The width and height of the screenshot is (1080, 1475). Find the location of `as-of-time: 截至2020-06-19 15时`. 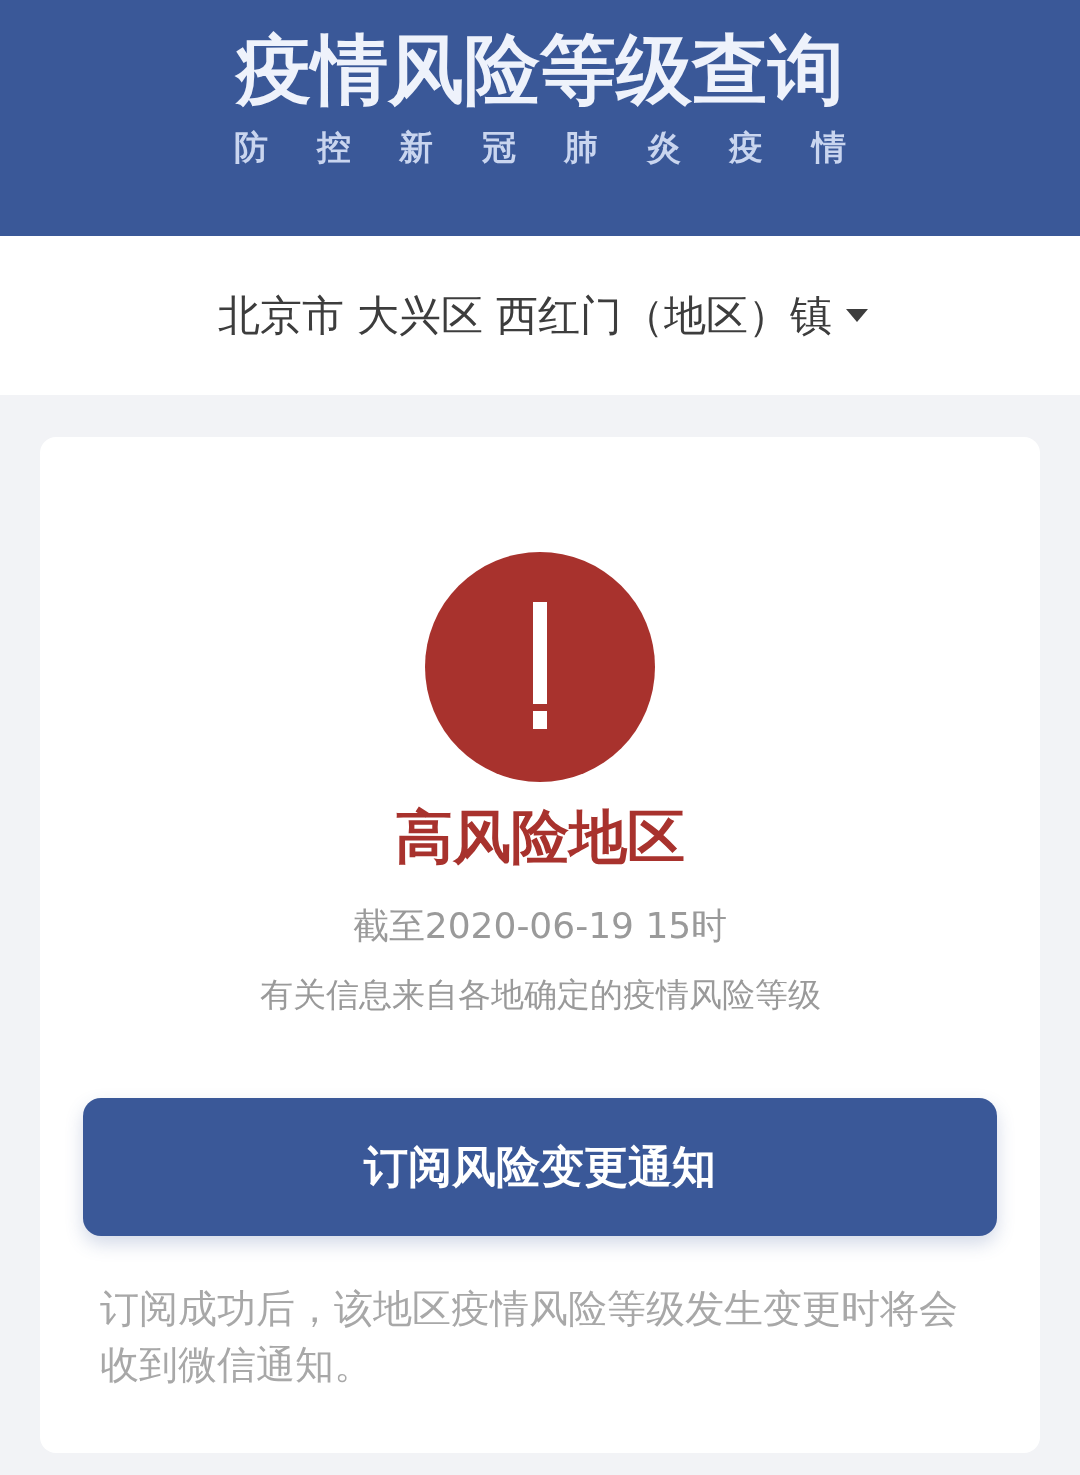

as-of-time: 截至2020-06-19 15时 is located at coordinates (540, 926).